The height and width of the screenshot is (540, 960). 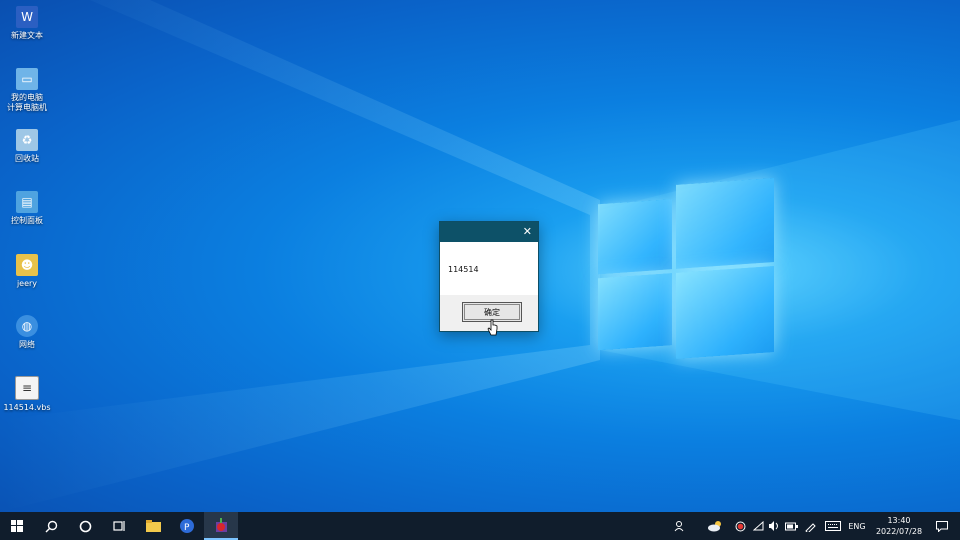 I want to click on task-view-icon, so click(x=118, y=526).